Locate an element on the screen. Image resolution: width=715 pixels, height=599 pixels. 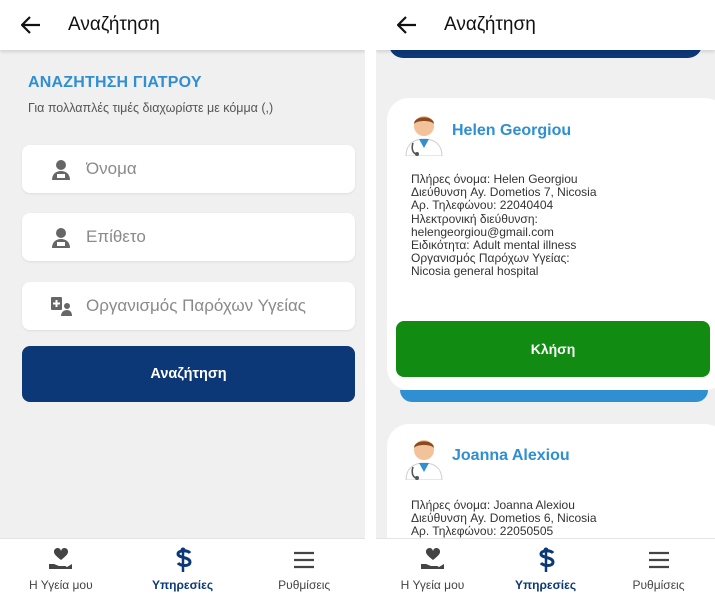
first-name-input is located at coordinates (211, 169).